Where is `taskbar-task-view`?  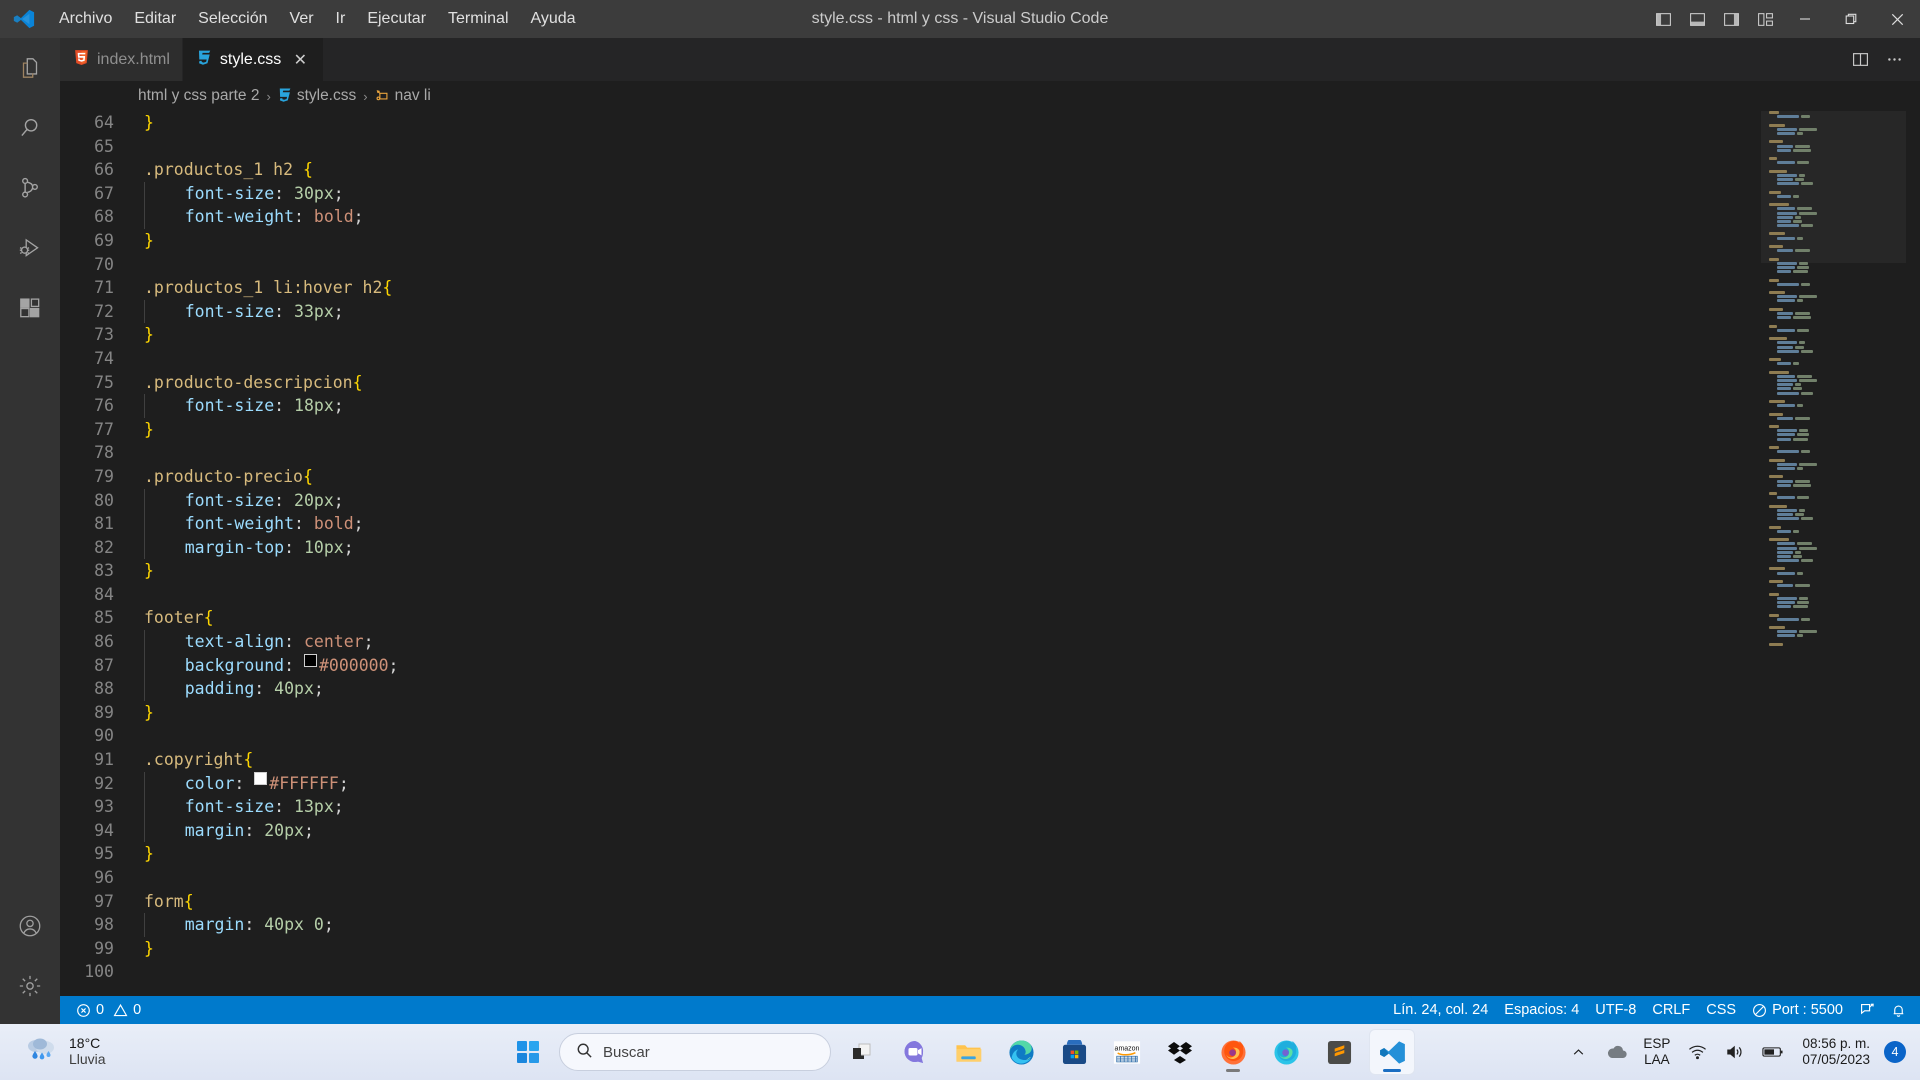
taskbar-task-view is located at coordinates (862, 1052).